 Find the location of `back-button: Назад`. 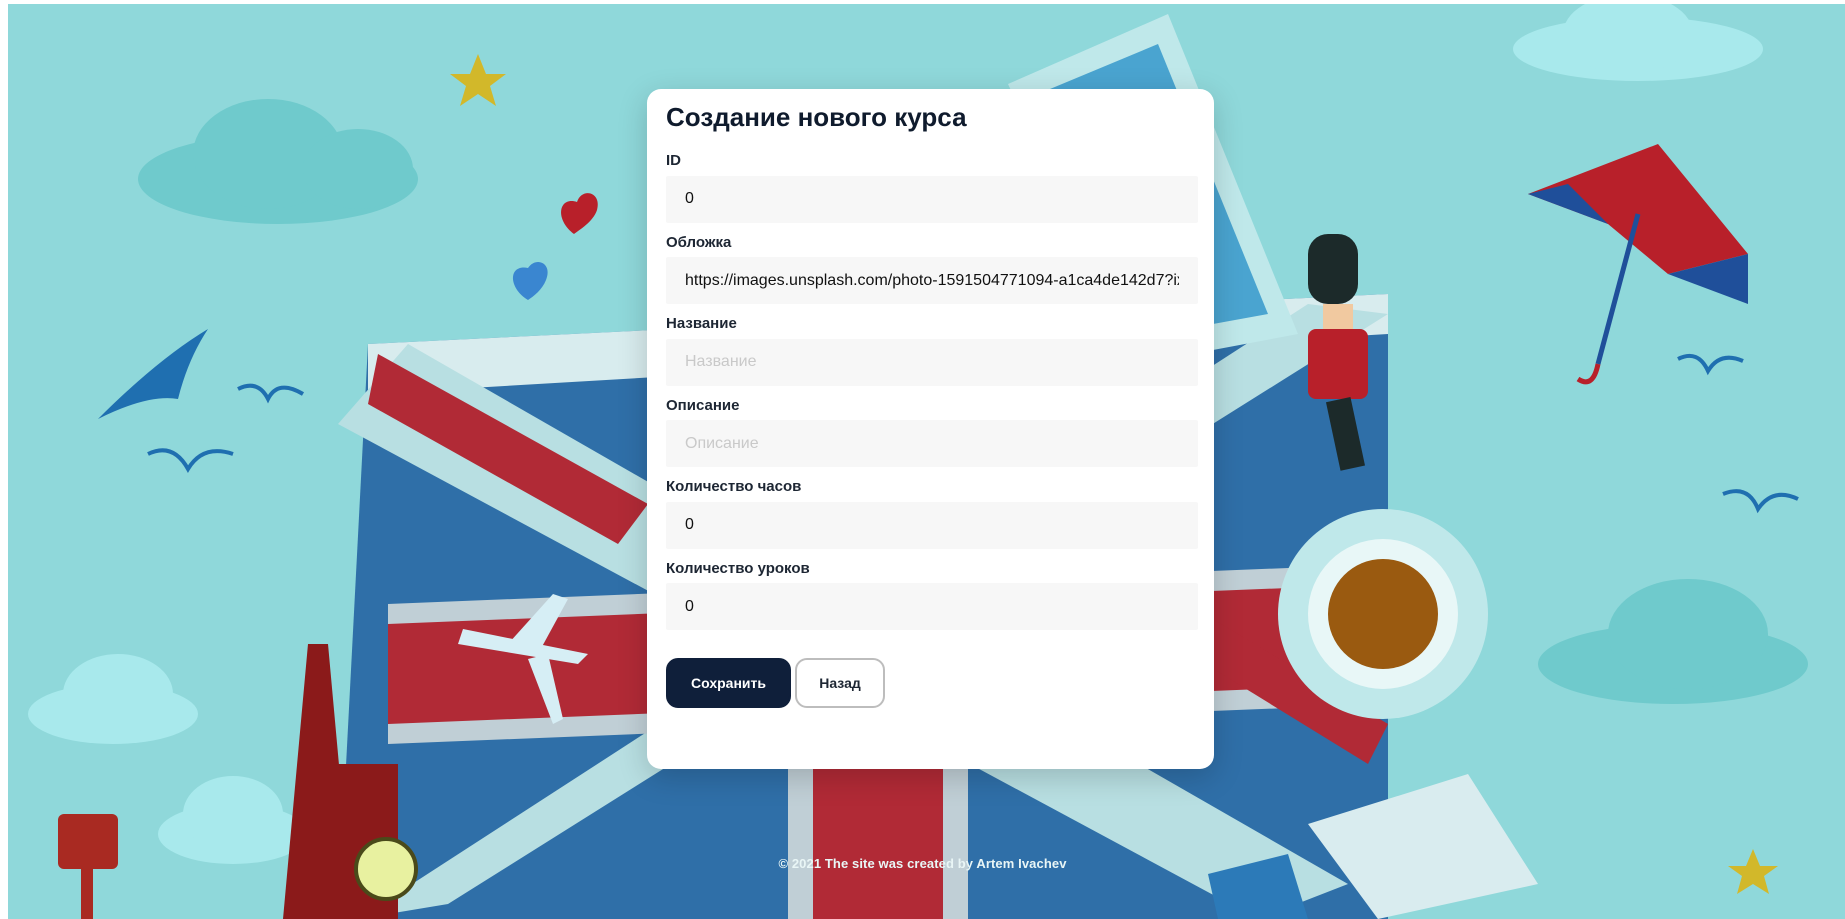

back-button: Назад is located at coordinates (840, 683).